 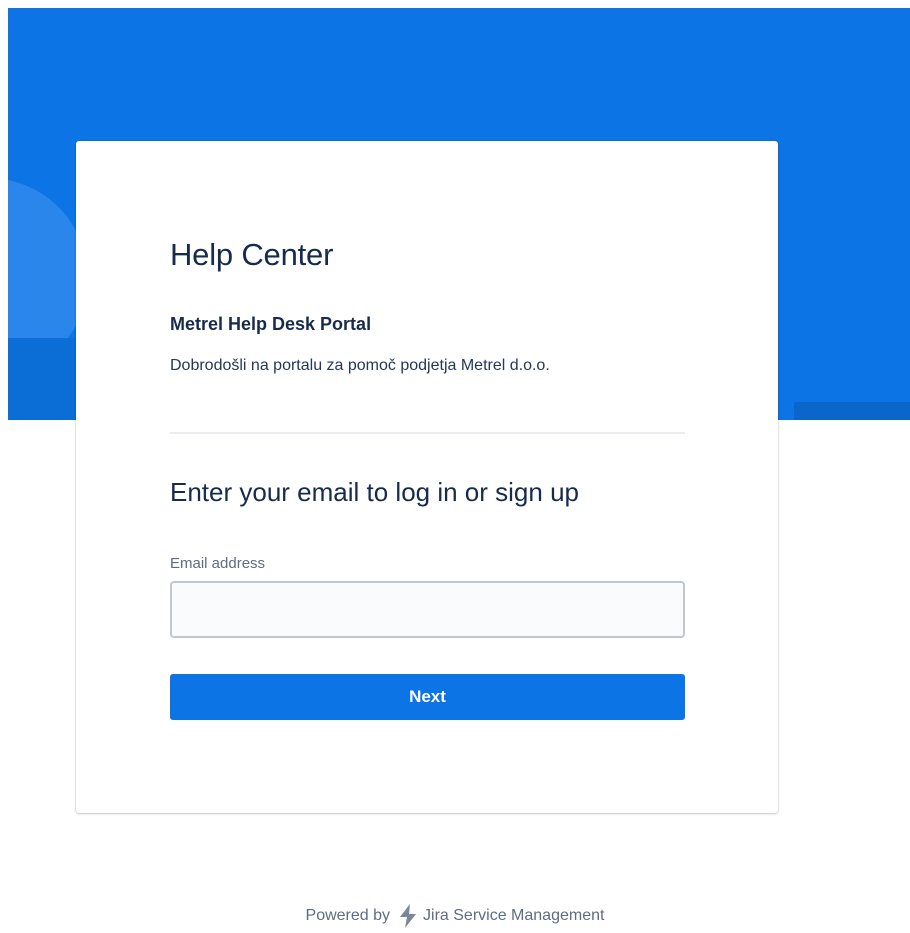 What do you see at coordinates (427, 697) in the screenshot?
I see `next-button: Next` at bounding box center [427, 697].